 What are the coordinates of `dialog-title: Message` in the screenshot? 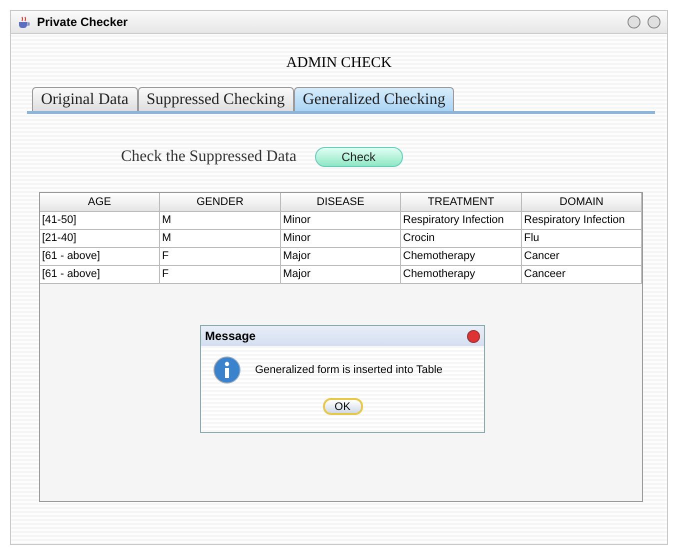 It's located at (231, 336).